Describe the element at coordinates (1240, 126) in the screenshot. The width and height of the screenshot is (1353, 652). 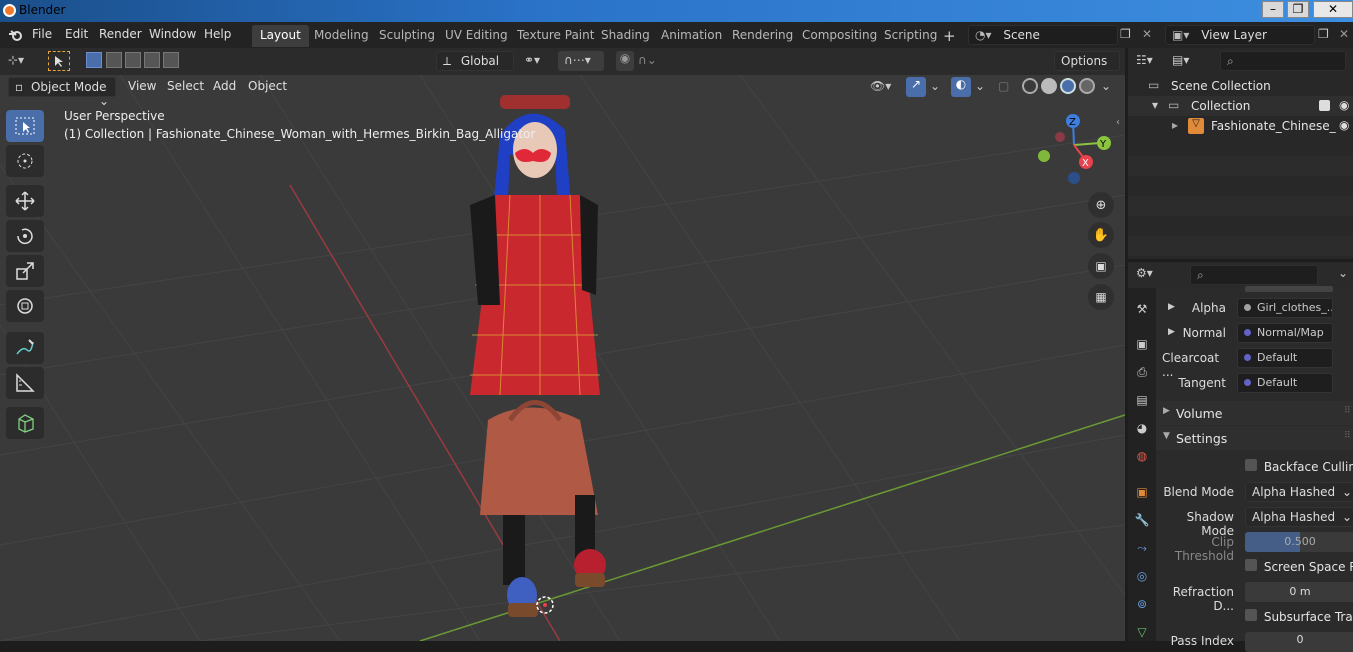
I see `outliner-row-object: ▸ ▽ Fashionate_Chinese_ ◉` at that location.